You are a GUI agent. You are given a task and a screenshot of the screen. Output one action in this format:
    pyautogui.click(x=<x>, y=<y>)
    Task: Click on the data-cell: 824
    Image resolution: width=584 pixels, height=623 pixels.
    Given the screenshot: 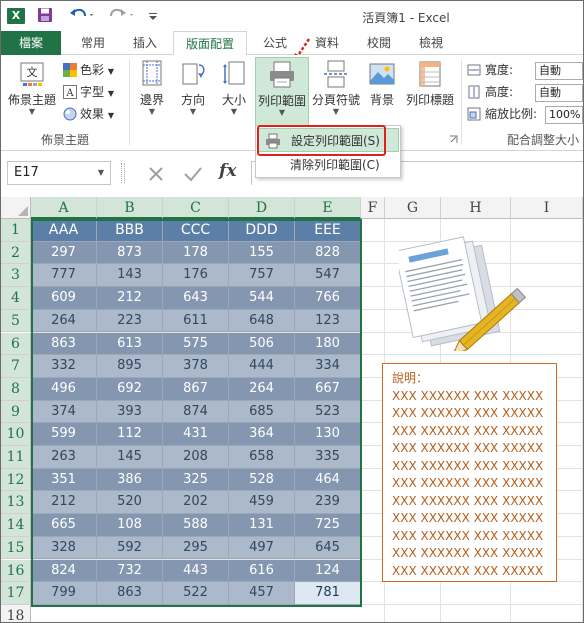 What is the action you would take?
    pyautogui.click(x=64, y=571)
    